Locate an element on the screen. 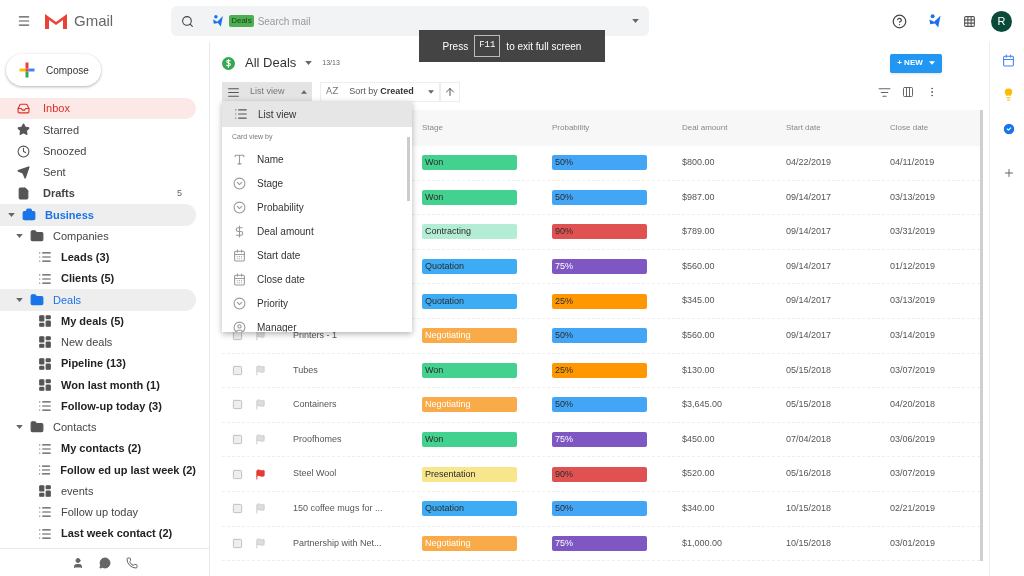 The width and height of the screenshot is (1024, 576). view-title: All Deals is located at coordinates (271, 63).